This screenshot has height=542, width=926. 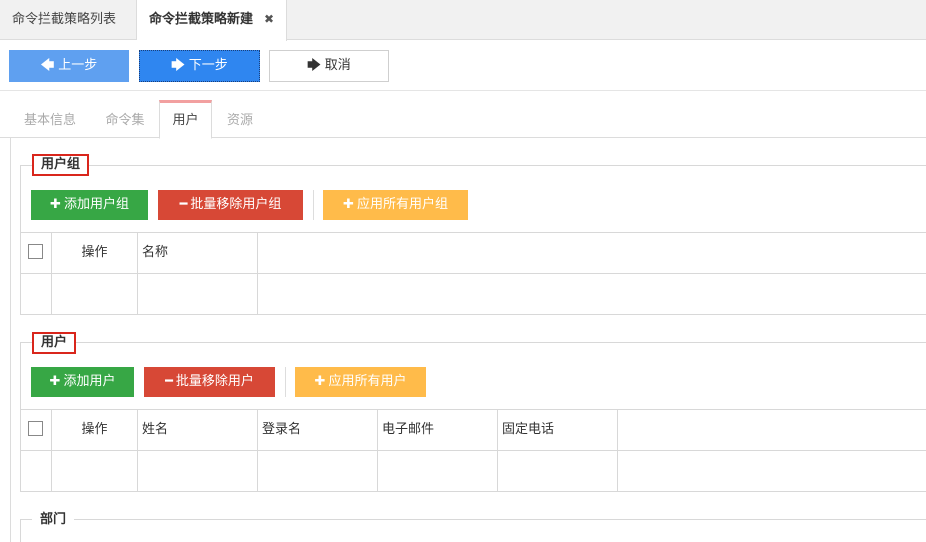 I want to click on users-legend: 用户, so click(x=54, y=343).